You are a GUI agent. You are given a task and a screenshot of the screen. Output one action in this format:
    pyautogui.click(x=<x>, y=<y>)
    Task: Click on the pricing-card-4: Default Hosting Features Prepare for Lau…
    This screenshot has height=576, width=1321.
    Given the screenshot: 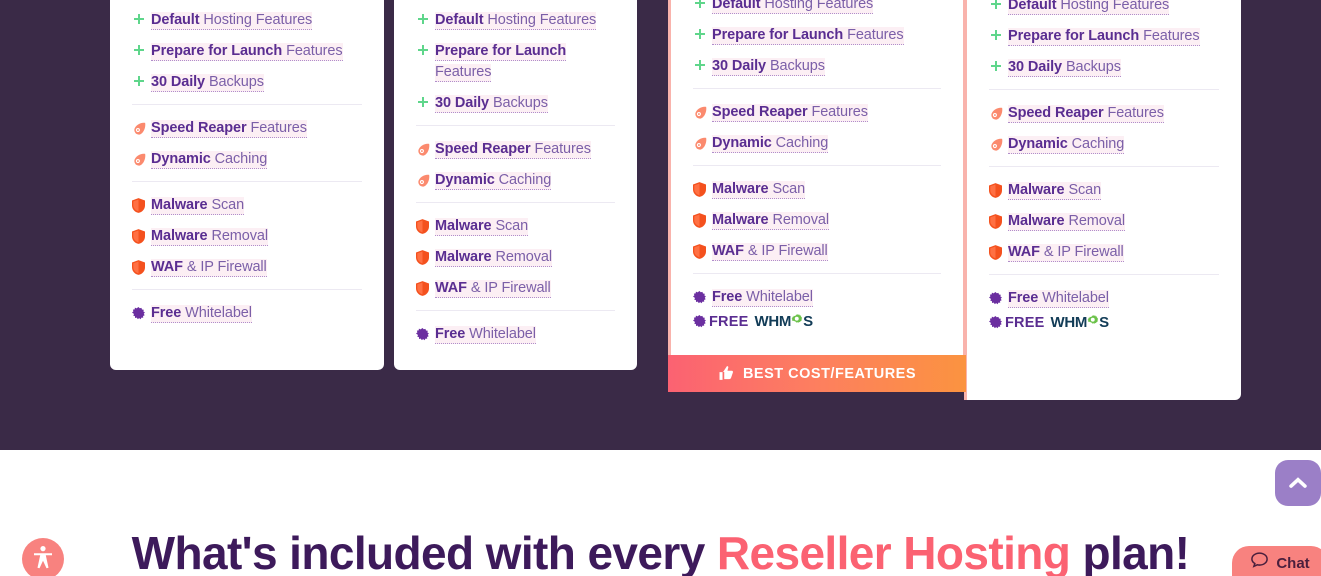 What is the action you would take?
    pyautogui.click(x=1102, y=200)
    